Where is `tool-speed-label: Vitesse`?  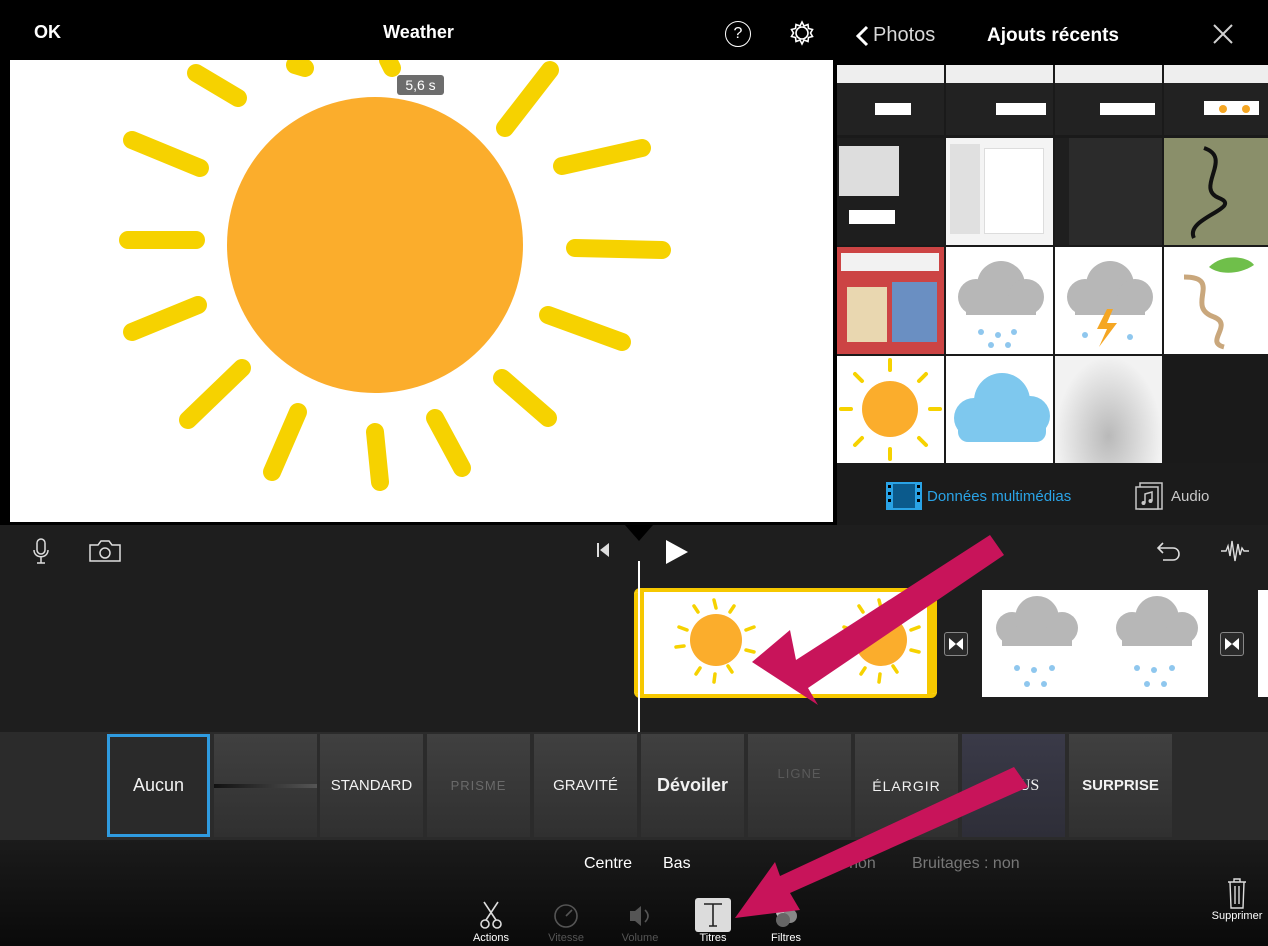 tool-speed-label: Vitesse is located at coordinates (566, 938).